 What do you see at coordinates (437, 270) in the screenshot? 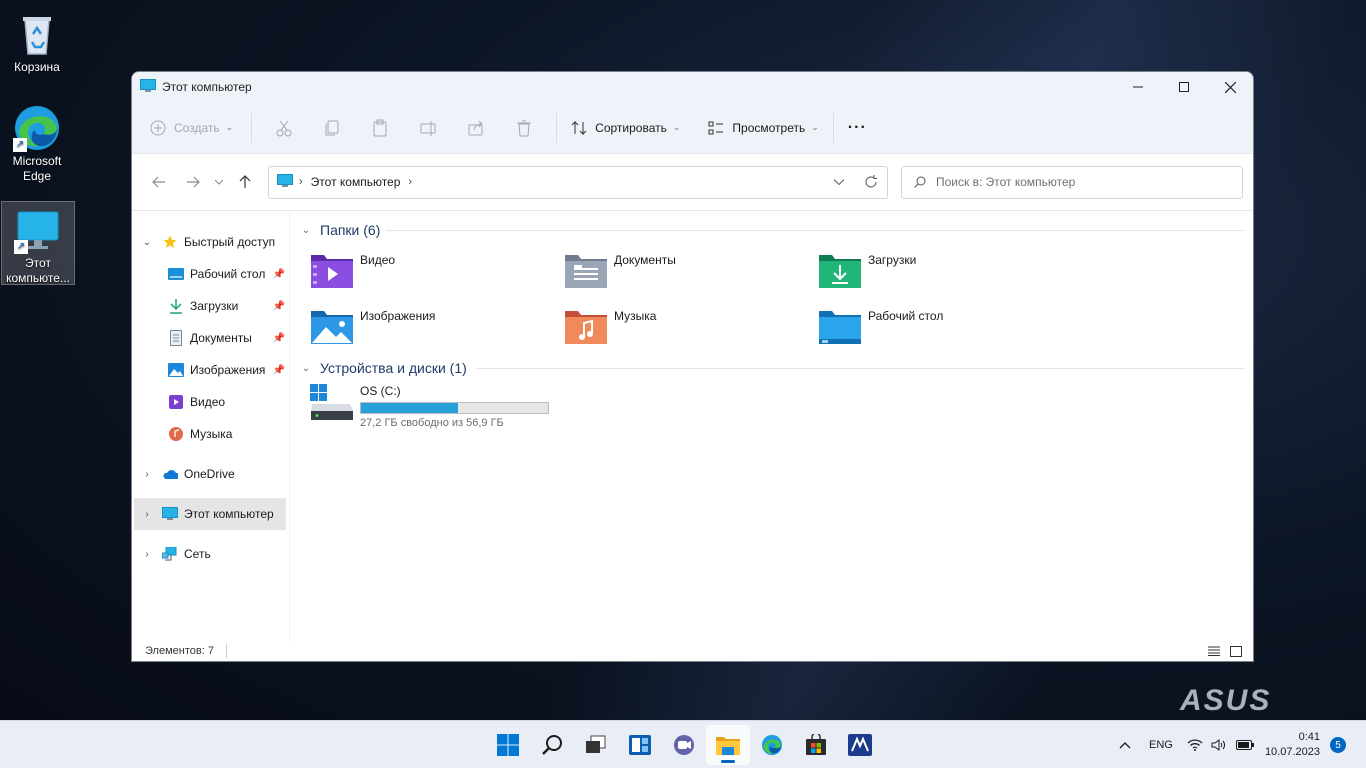
I see `folder-tile-videos: Видео` at bounding box center [437, 270].